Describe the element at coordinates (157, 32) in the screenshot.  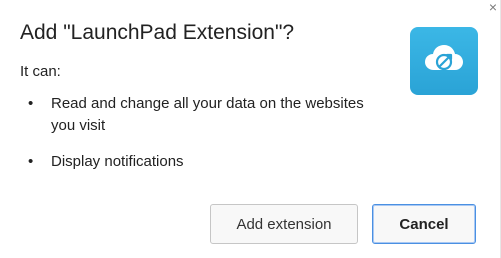
I see `dialog-title: Add "LaunchPad Extension"?` at that location.